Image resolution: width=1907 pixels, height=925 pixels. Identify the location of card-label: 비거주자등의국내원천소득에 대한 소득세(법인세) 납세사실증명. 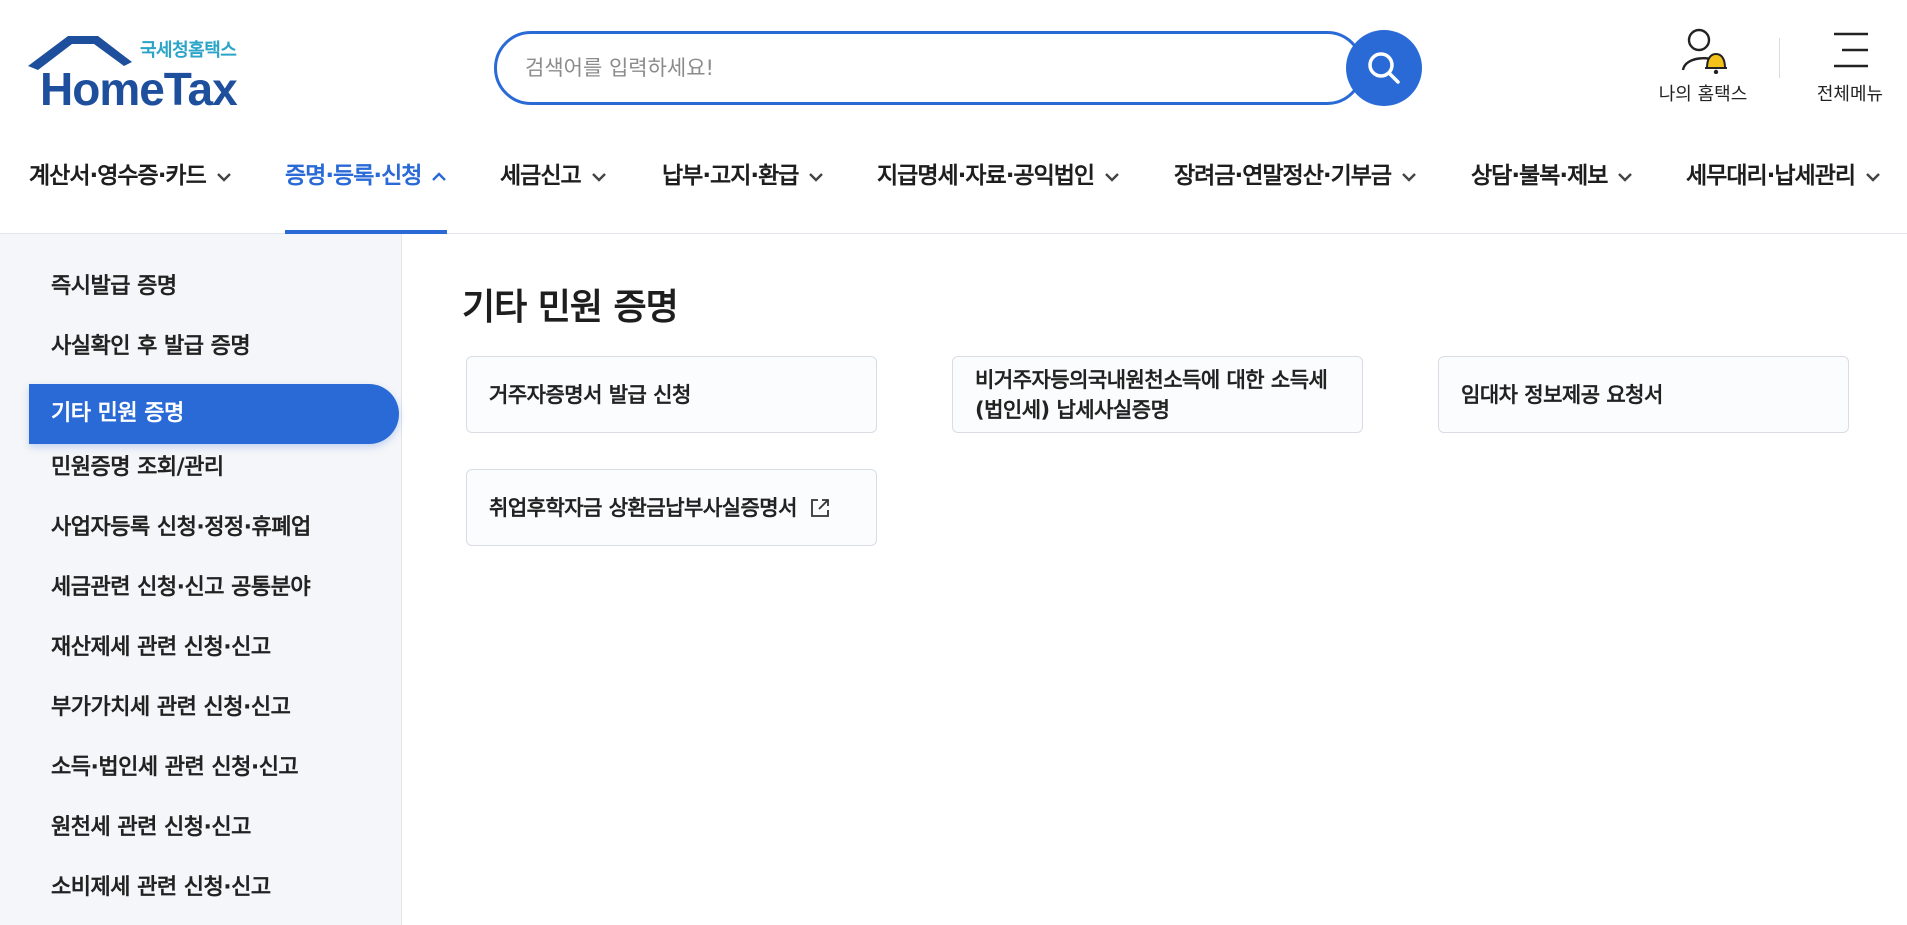
(1151, 394).